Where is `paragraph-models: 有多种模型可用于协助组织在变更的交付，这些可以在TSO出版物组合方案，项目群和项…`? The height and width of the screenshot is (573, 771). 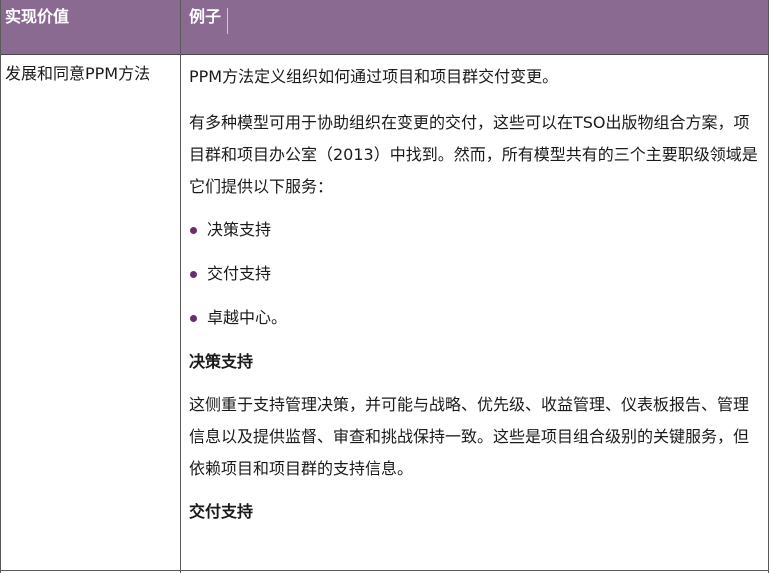 paragraph-models: 有多种模型可用于协助组织在变更的交付，这些可以在TSO出版物组合方案，项目群和项… is located at coordinates (473, 154).